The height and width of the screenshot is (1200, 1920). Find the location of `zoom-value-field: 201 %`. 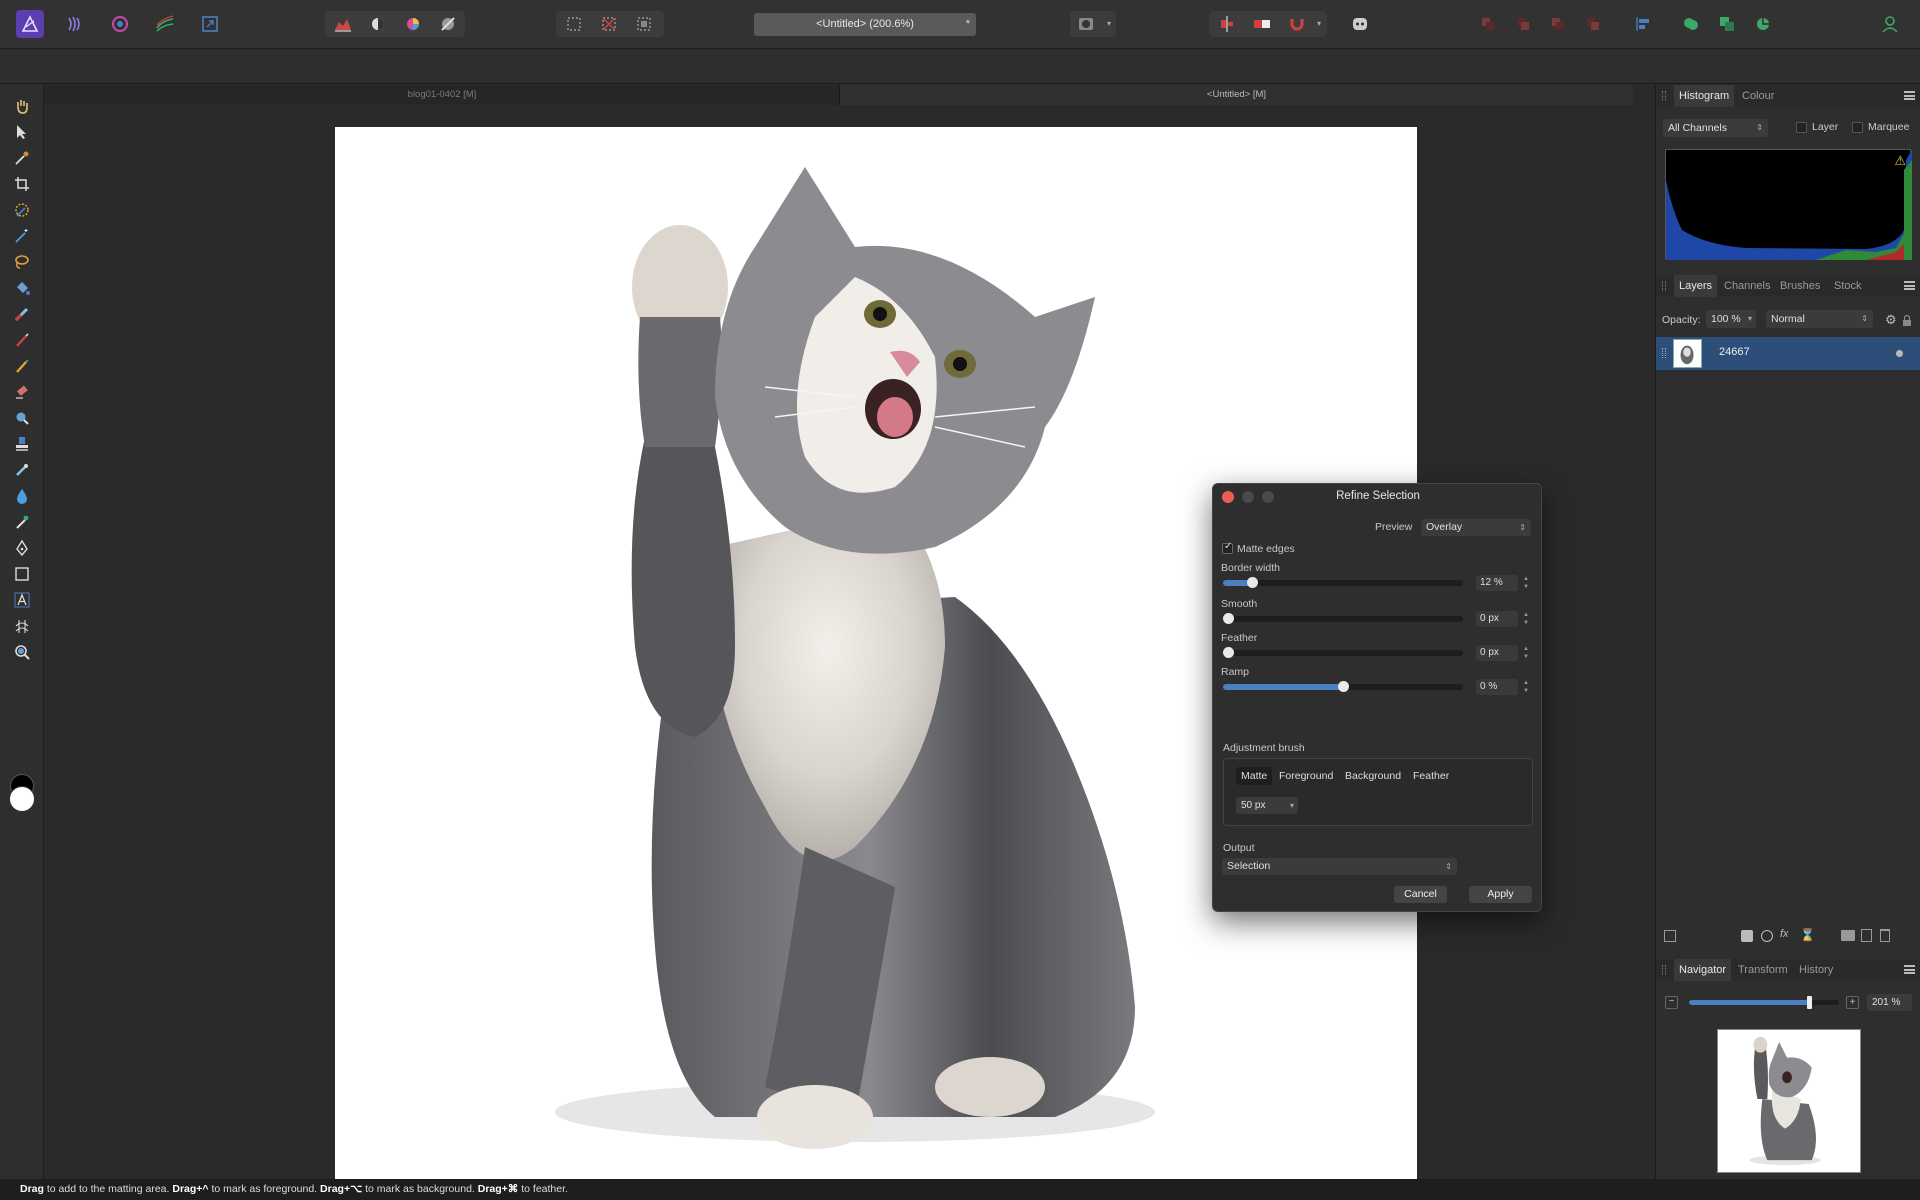

zoom-value-field: 201 % is located at coordinates (1889, 1002).